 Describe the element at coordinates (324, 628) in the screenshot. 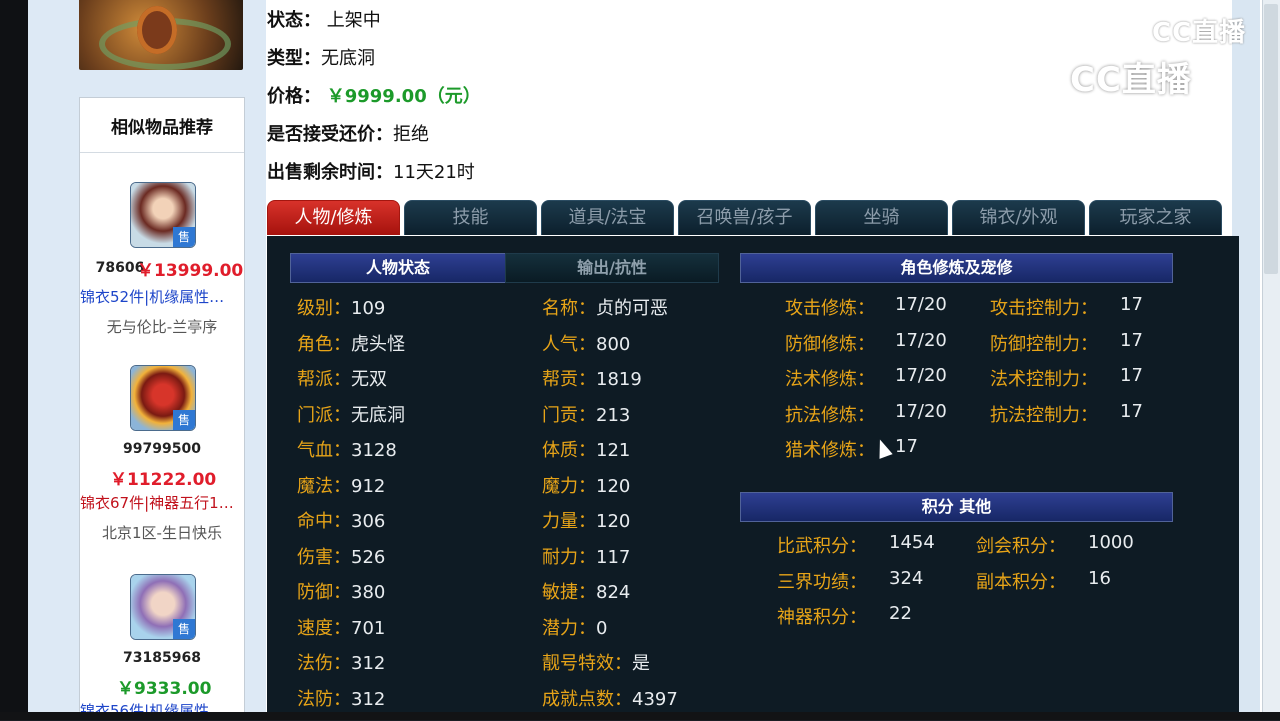

I see `stat-label: 速度：` at that location.